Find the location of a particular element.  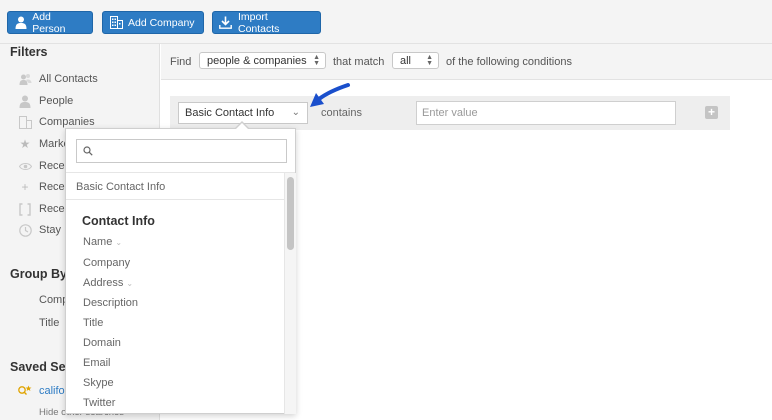

saved-search-label: califo is located at coordinates (52, 391).